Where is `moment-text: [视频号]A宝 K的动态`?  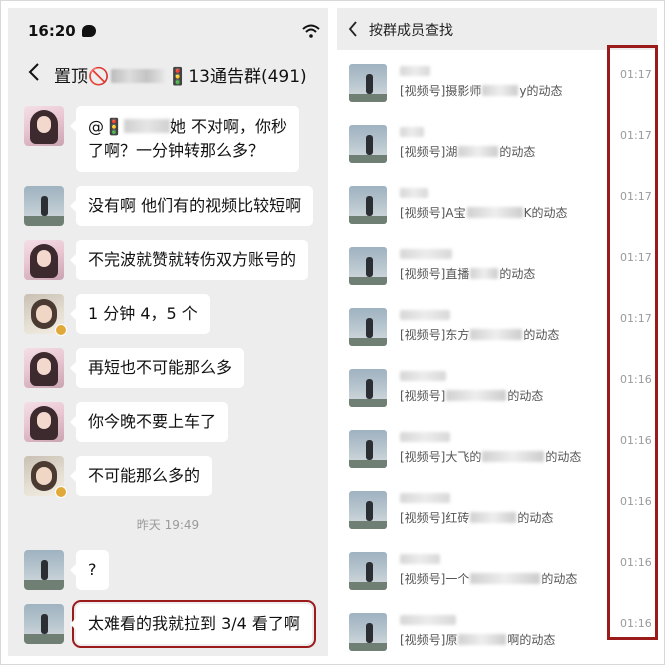 moment-text: [视频号]A宝 K的动态 is located at coordinates (483, 212).